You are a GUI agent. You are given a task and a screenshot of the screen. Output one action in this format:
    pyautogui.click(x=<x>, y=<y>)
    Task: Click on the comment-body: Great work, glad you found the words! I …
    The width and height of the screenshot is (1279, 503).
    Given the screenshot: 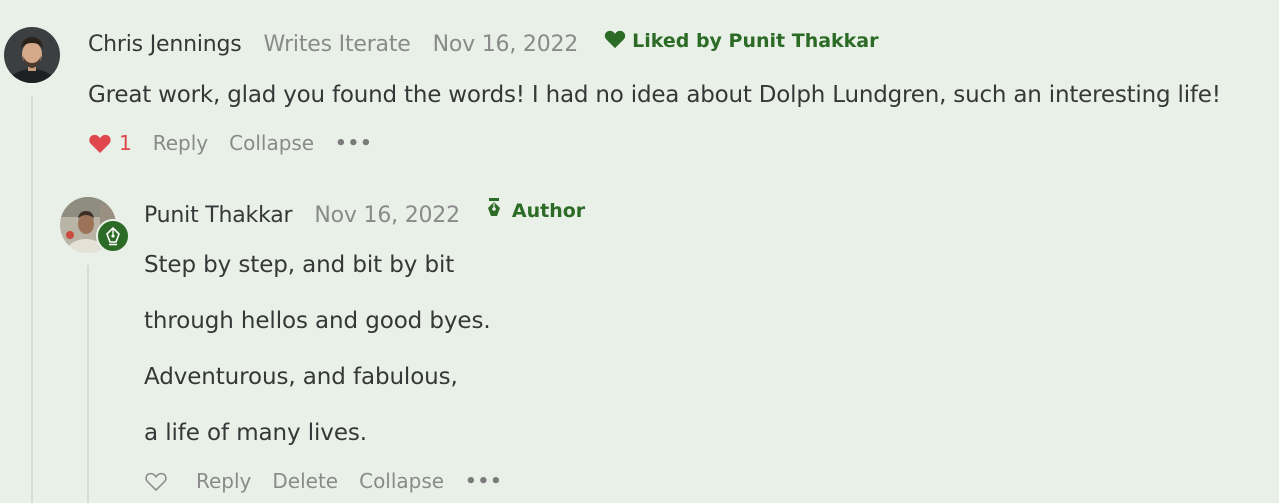 What is the action you would take?
    pyautogui.click(x=654, y=95)
    